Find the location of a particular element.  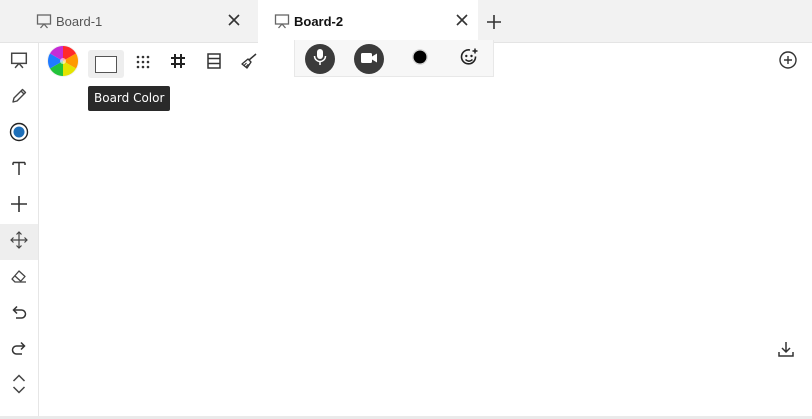

add-emoji-button is located at coordinates (469, 59).